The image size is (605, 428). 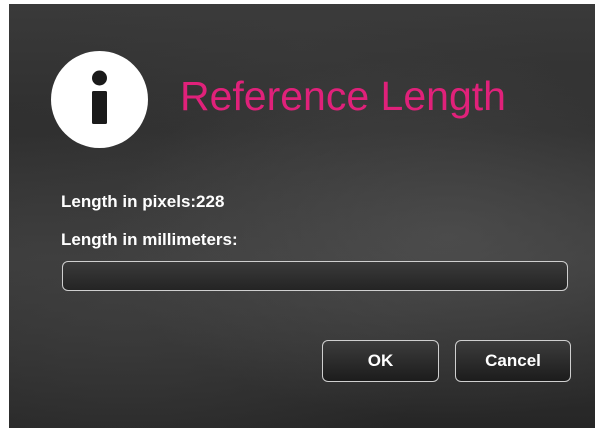 I want to click on info-icon, so click(x=99, y=99).